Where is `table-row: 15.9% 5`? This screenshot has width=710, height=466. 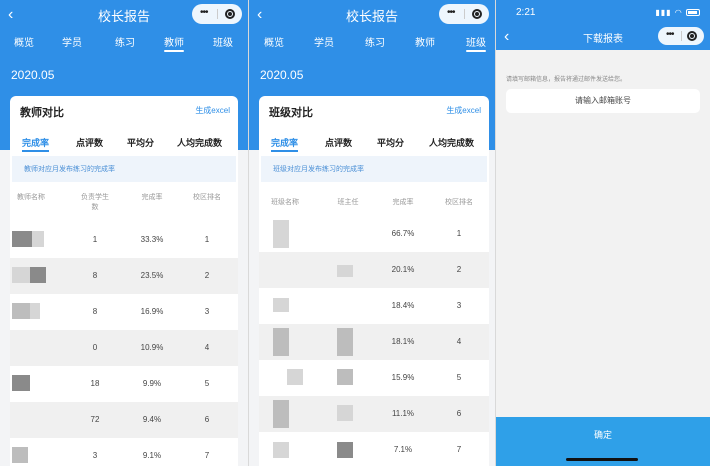
table-row: 15.9% 5 is located at coordinates (374, 378).